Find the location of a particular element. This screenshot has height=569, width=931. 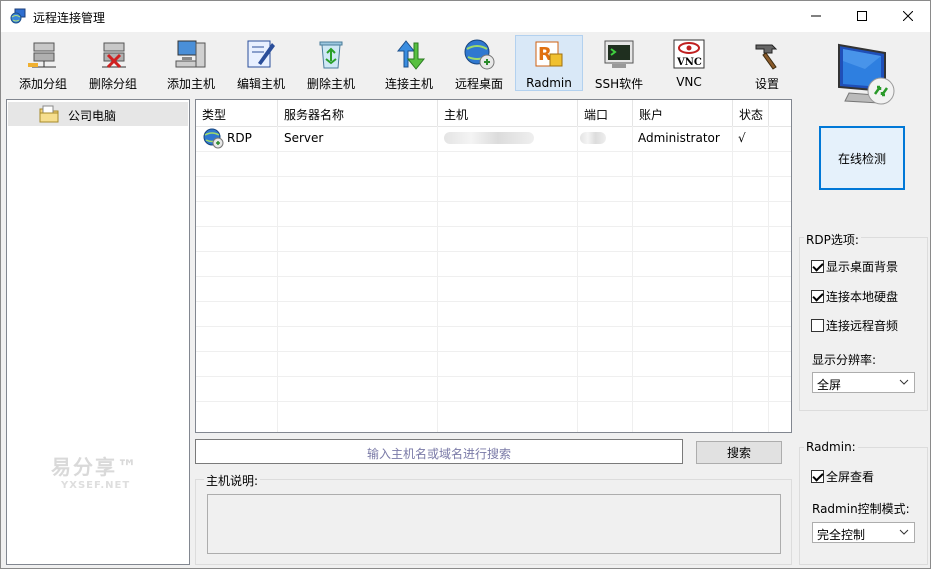

app-globe-icon is located at coordinates (18, 16).